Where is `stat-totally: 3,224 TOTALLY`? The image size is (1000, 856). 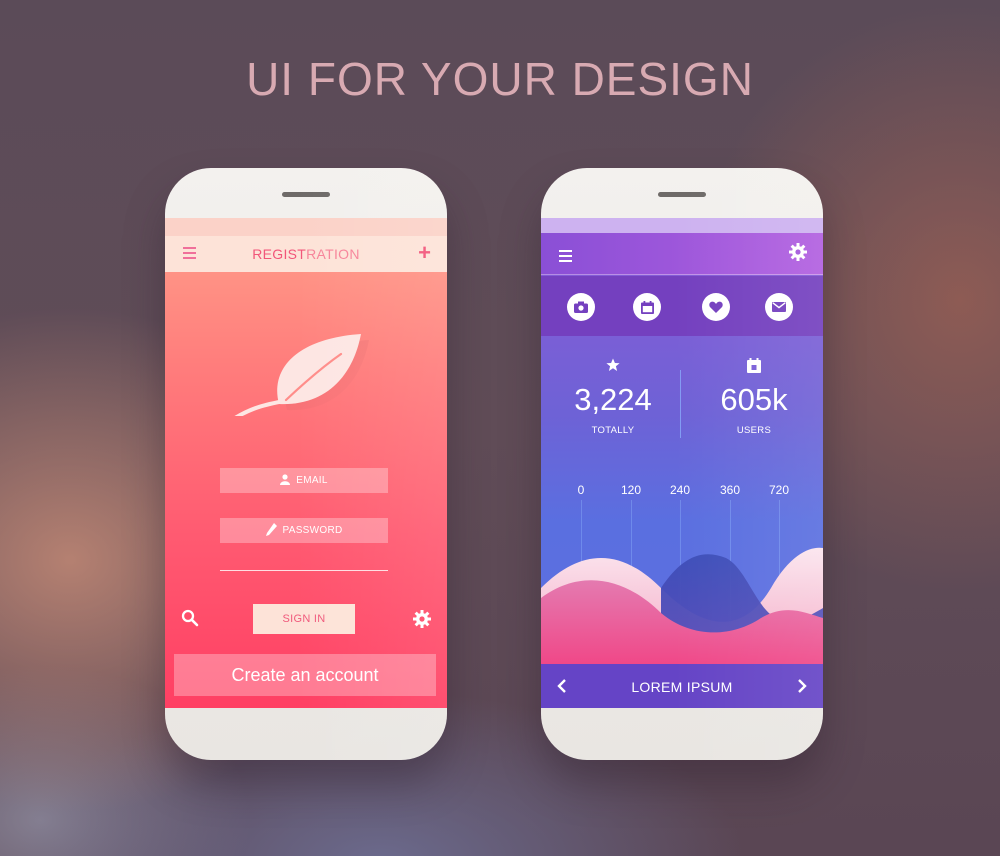
stat-totally: 3,224 TOTALLY is located at coordinates (613, 397).